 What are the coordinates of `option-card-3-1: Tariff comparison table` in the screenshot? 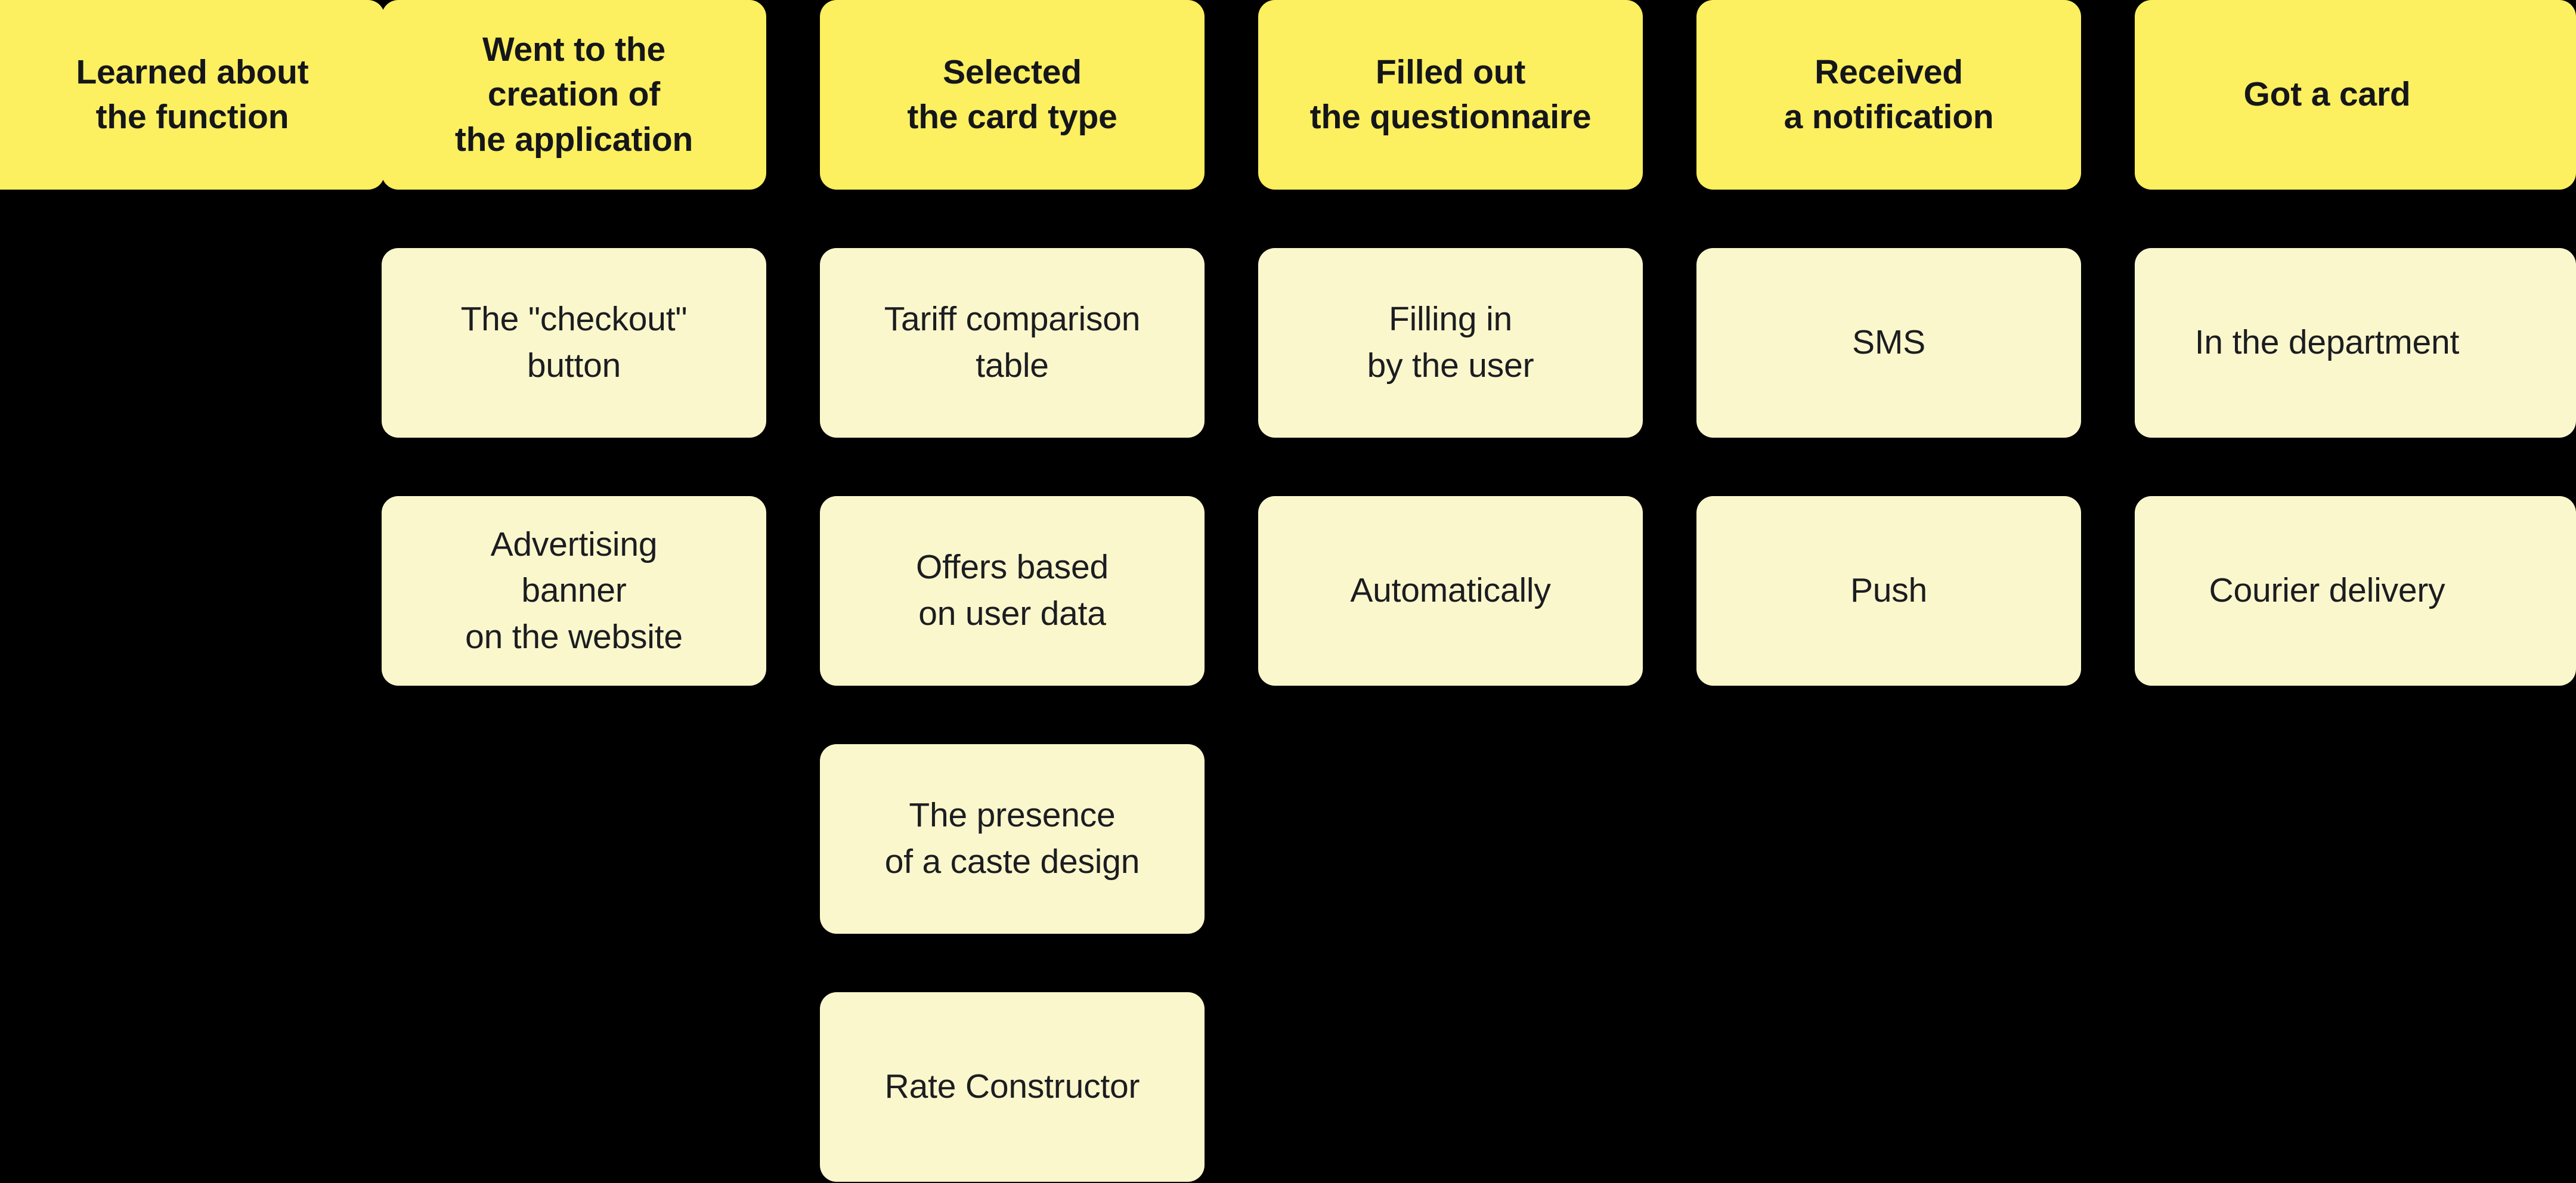 It's located at (1013, 343).